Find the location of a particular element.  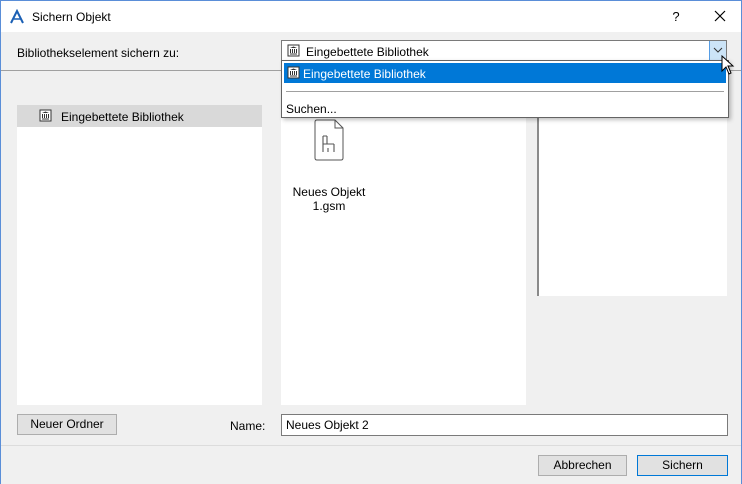

new-folder-button: Neuer Ordner is located at coordinates (67, 424).